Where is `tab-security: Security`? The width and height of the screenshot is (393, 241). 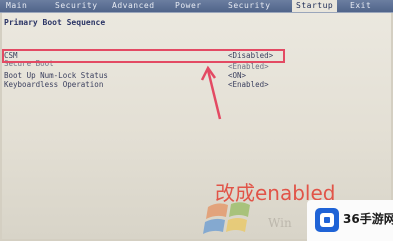
tab-security: Security is located at coordinates (76, 5).